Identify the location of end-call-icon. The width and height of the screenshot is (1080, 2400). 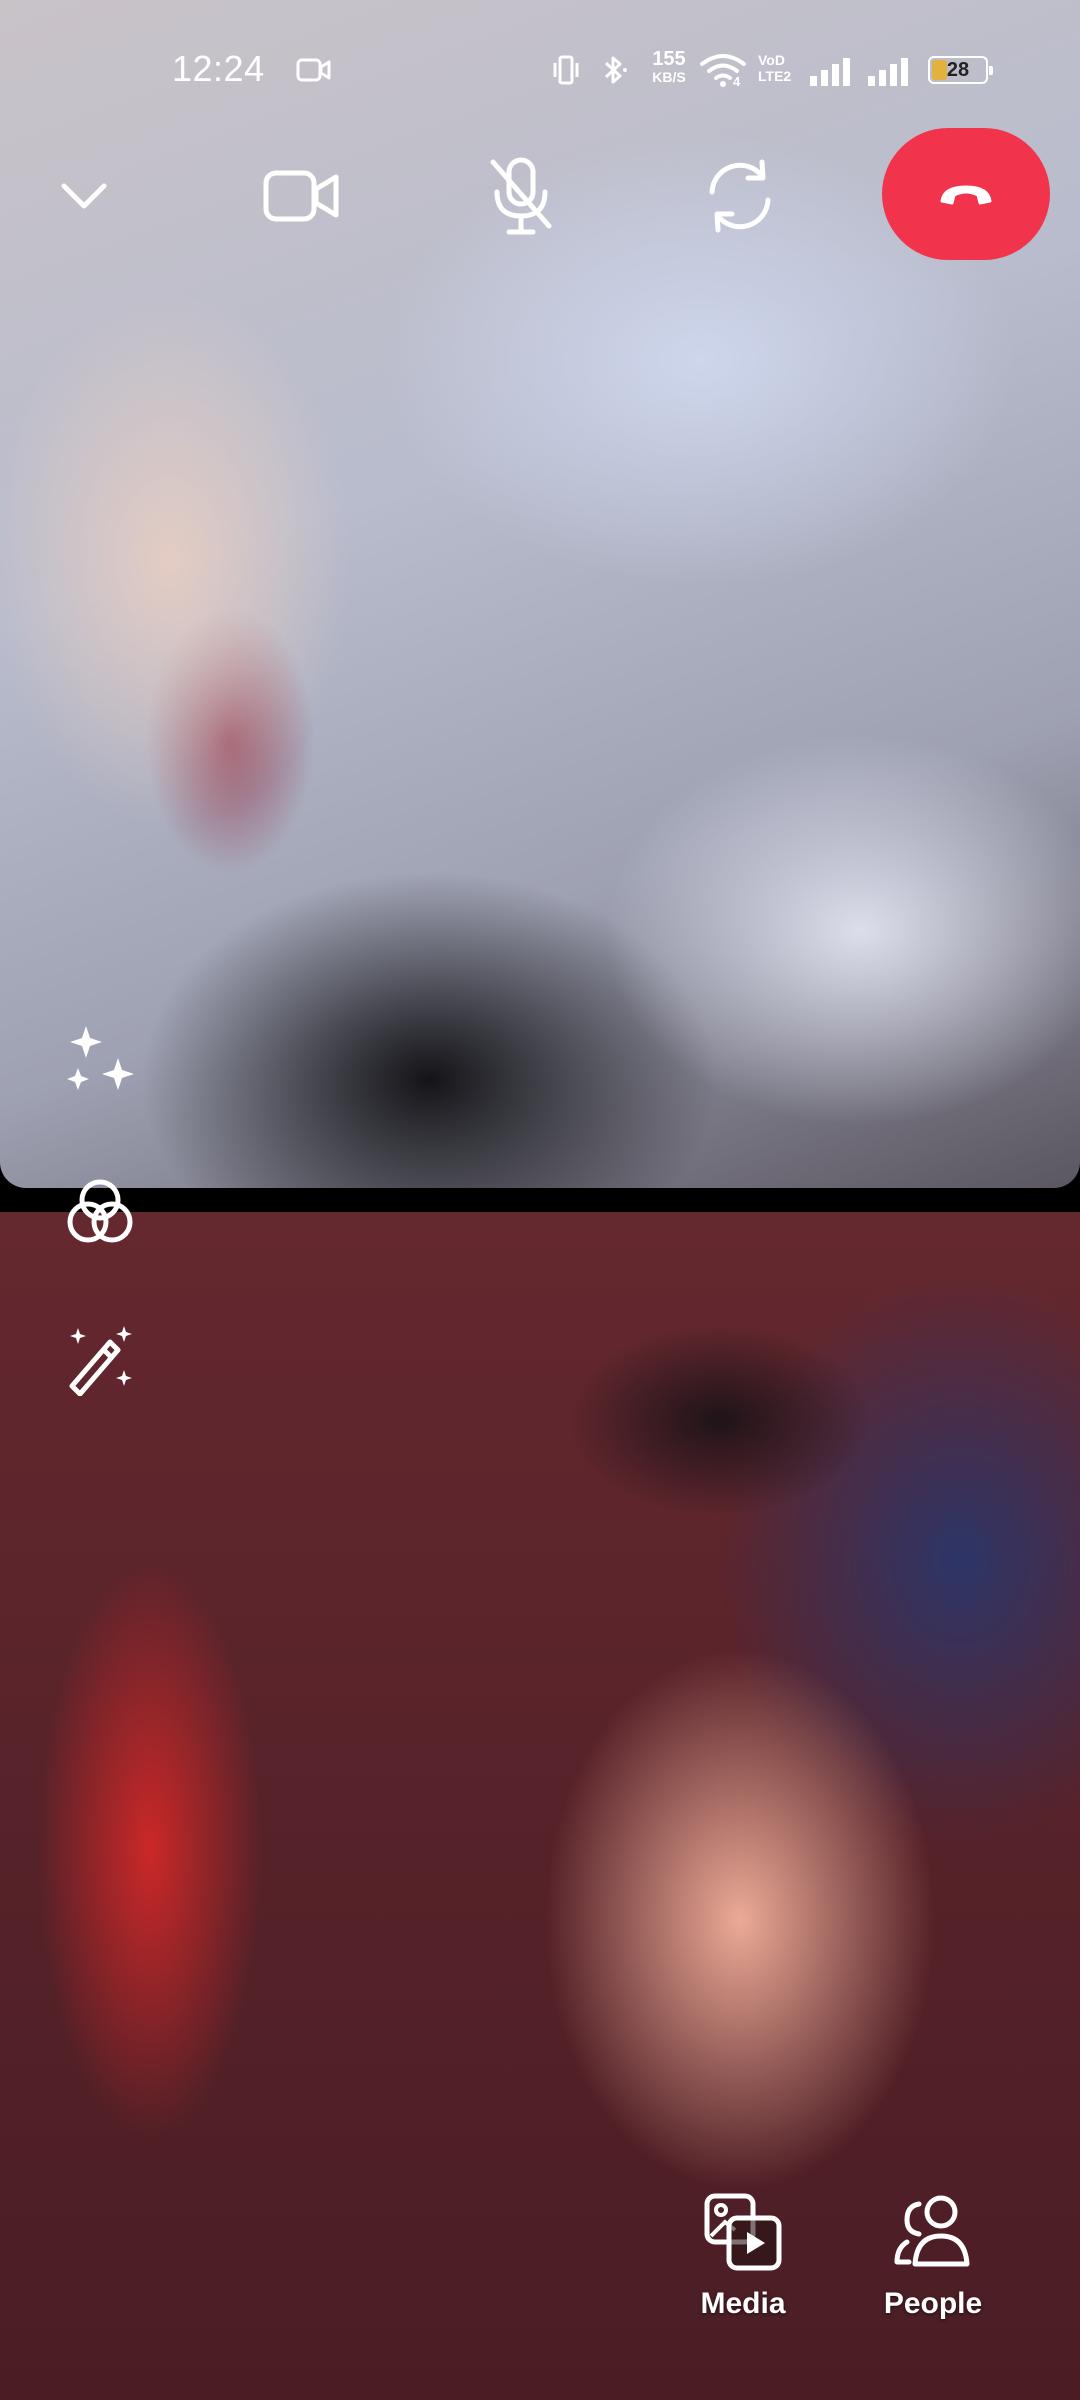
(966, 195).